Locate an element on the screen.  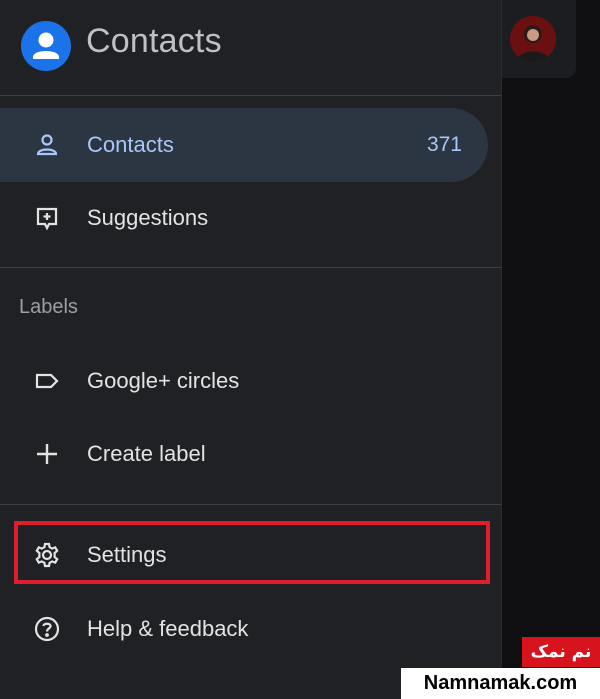
nav-item-suggestions: Suggestions is located at coordinates (244, 218).